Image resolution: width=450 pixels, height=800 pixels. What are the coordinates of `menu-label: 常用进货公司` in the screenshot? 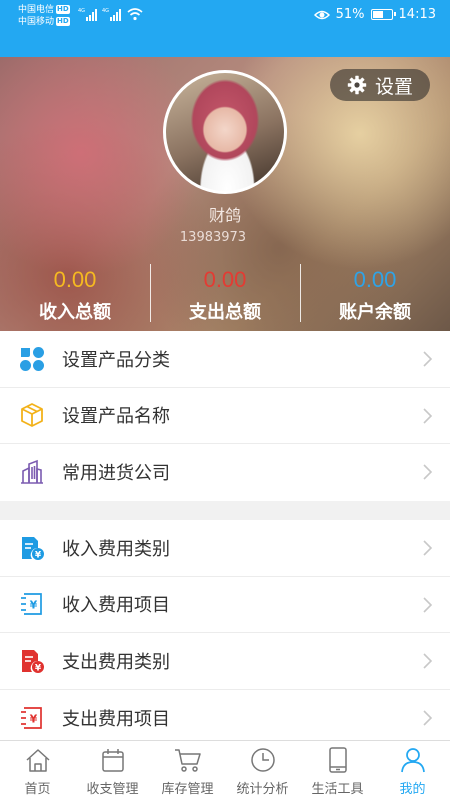 It's located at (116, 474).